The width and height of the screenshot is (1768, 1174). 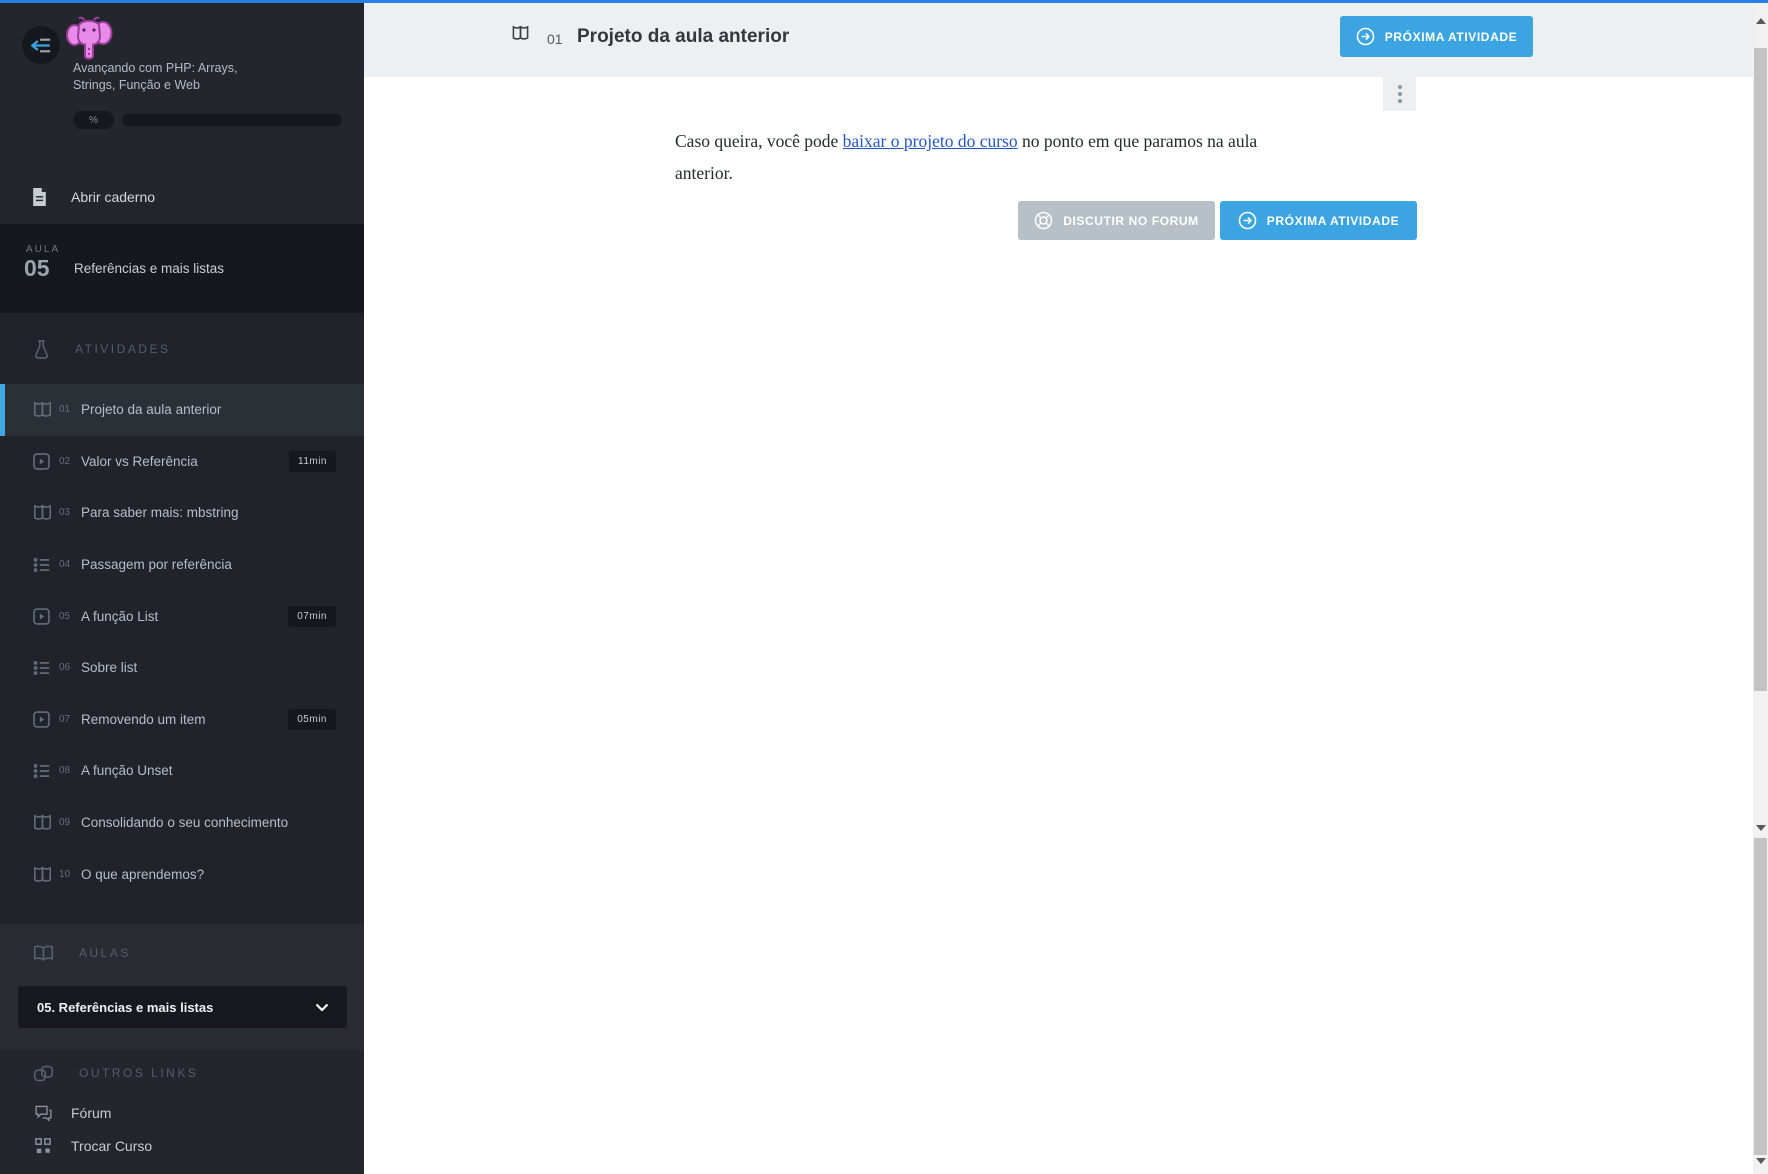 I want to click on activity-label: Consolidando o seu conhecimento, so click(x=185, y=823).